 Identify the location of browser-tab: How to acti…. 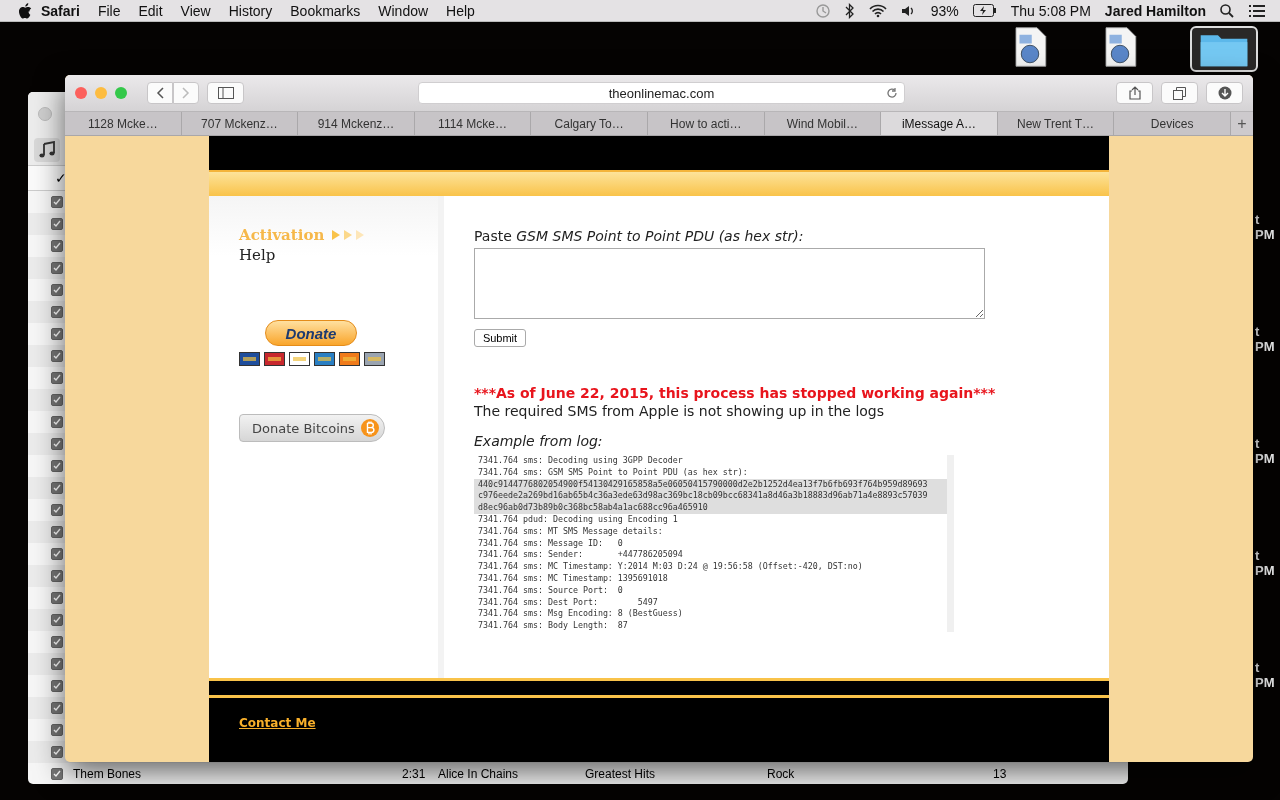
(706, 123).